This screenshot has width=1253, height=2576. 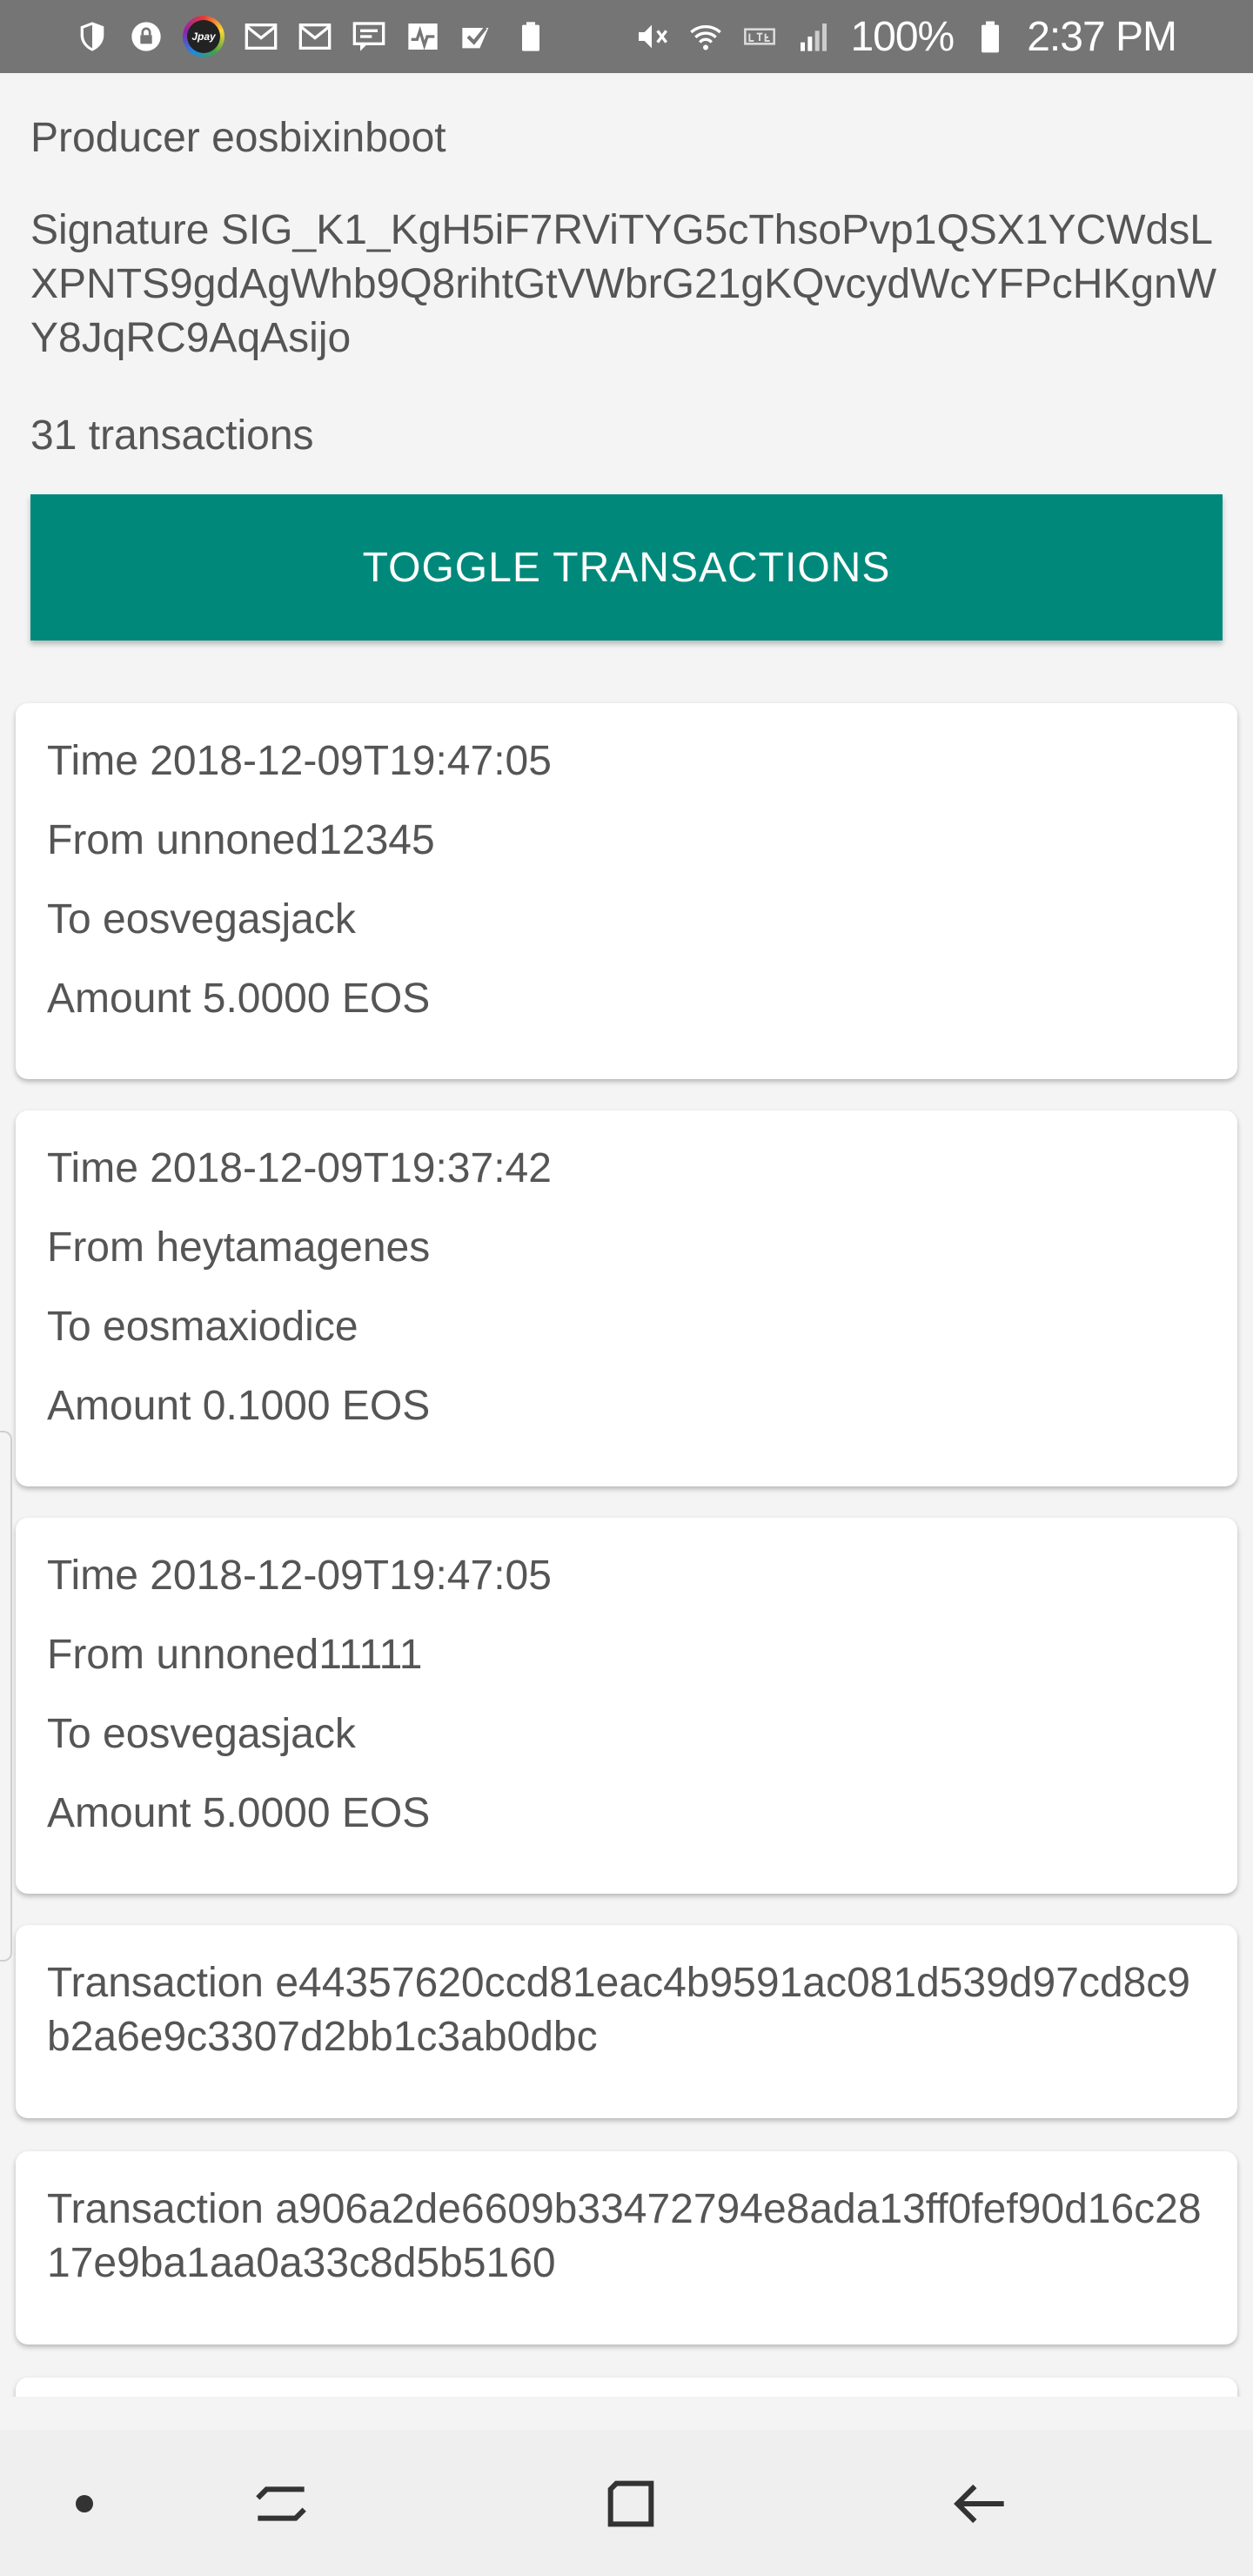 What do you see at coordinates (239, 1406) in the screenshot?
I see `transfer-amount: Amount 0.1000 EOS` at bounding box center [239, 1406].